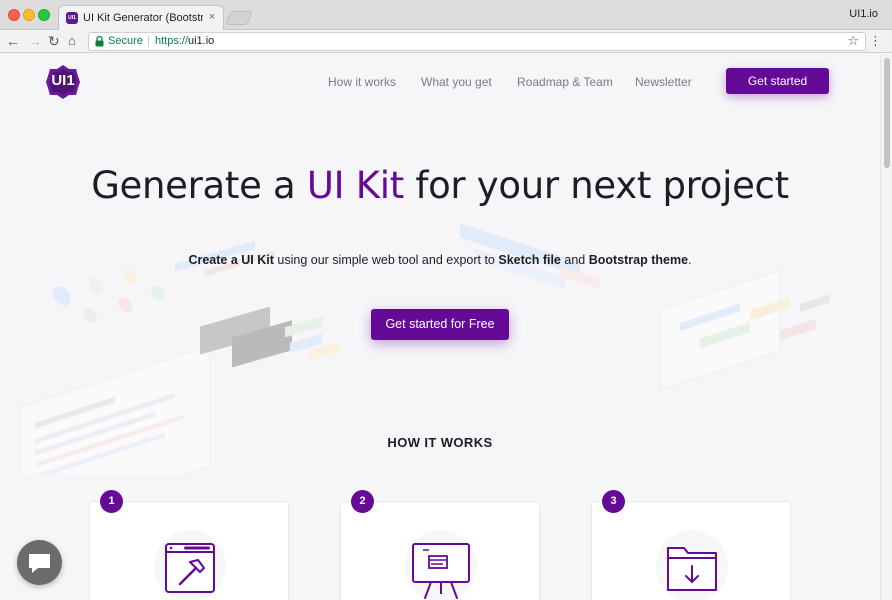 The width and height of the screenshot is (892, 600). I want to click on nav-how-it-works: How it works, so click(362, 82).